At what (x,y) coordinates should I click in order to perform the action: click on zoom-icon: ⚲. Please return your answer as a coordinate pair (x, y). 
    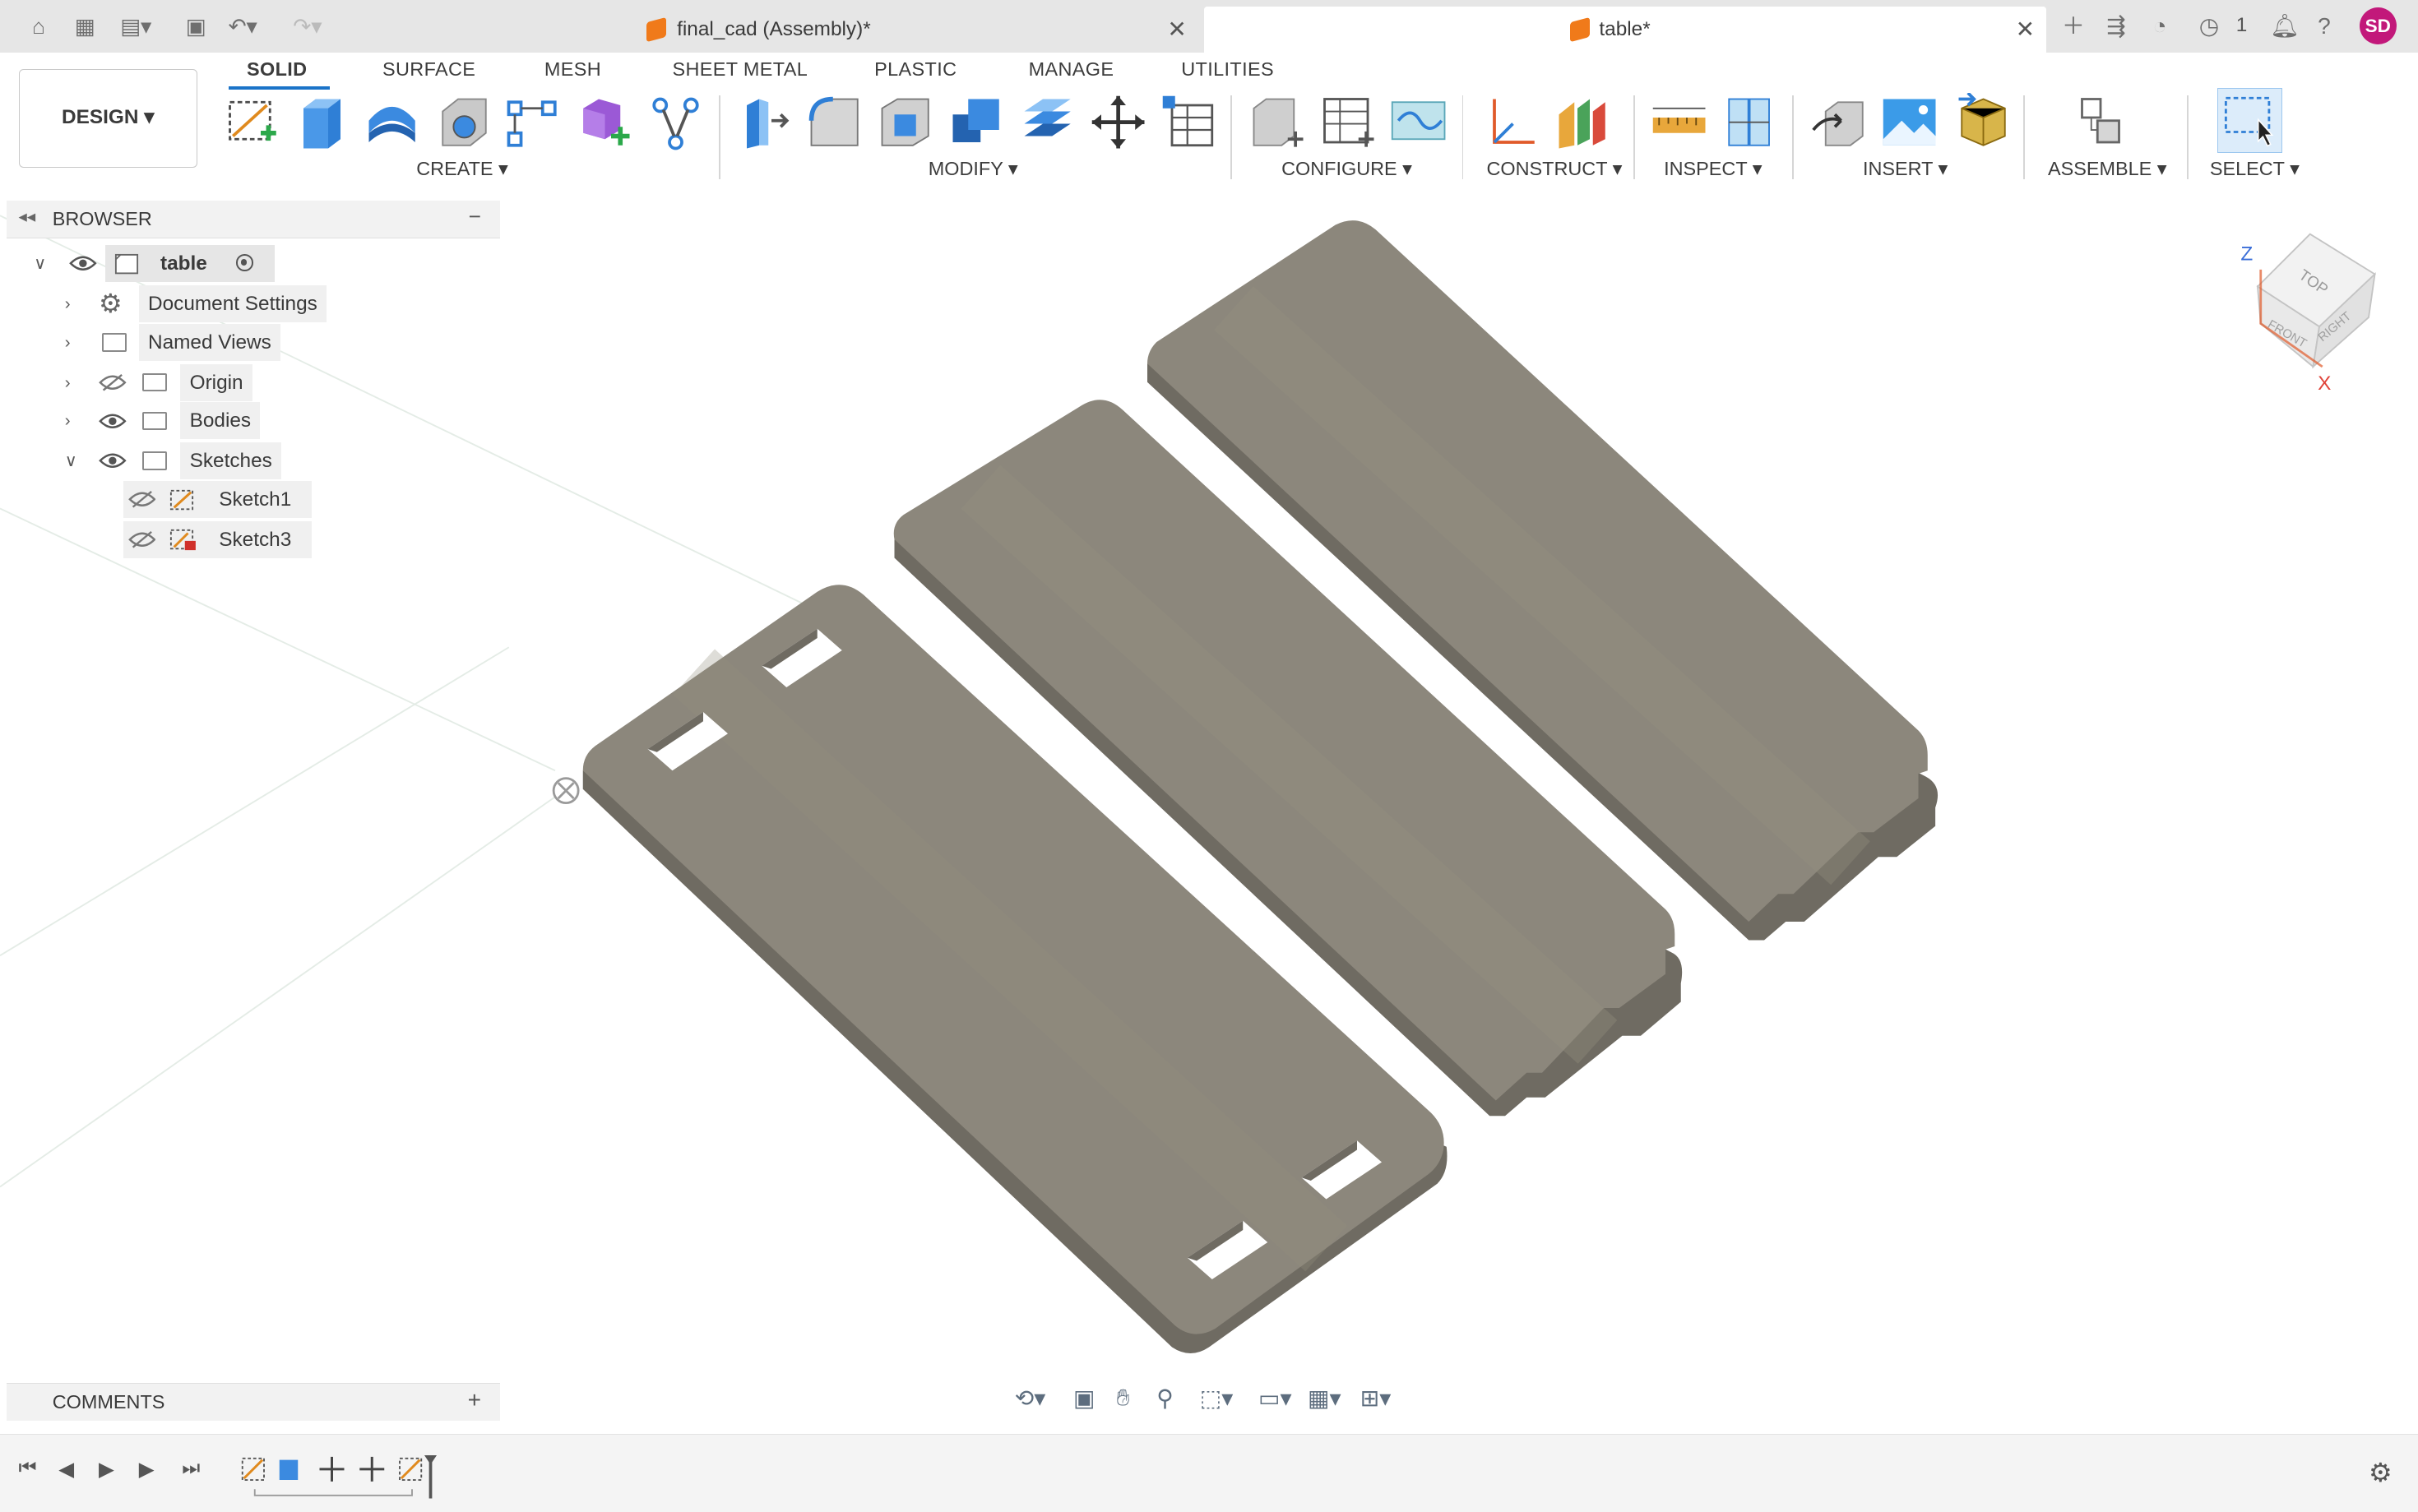
    Looking at the image, I should click on (1165, 1398).